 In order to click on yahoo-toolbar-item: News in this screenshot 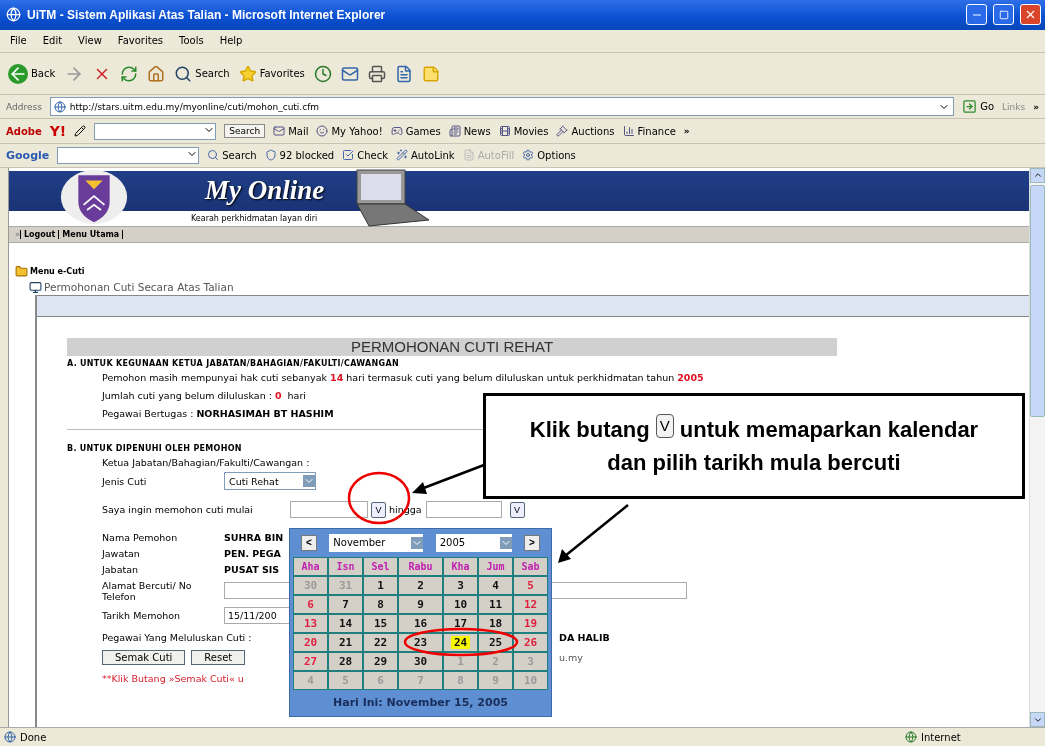, I will do `click(469, 131)`.